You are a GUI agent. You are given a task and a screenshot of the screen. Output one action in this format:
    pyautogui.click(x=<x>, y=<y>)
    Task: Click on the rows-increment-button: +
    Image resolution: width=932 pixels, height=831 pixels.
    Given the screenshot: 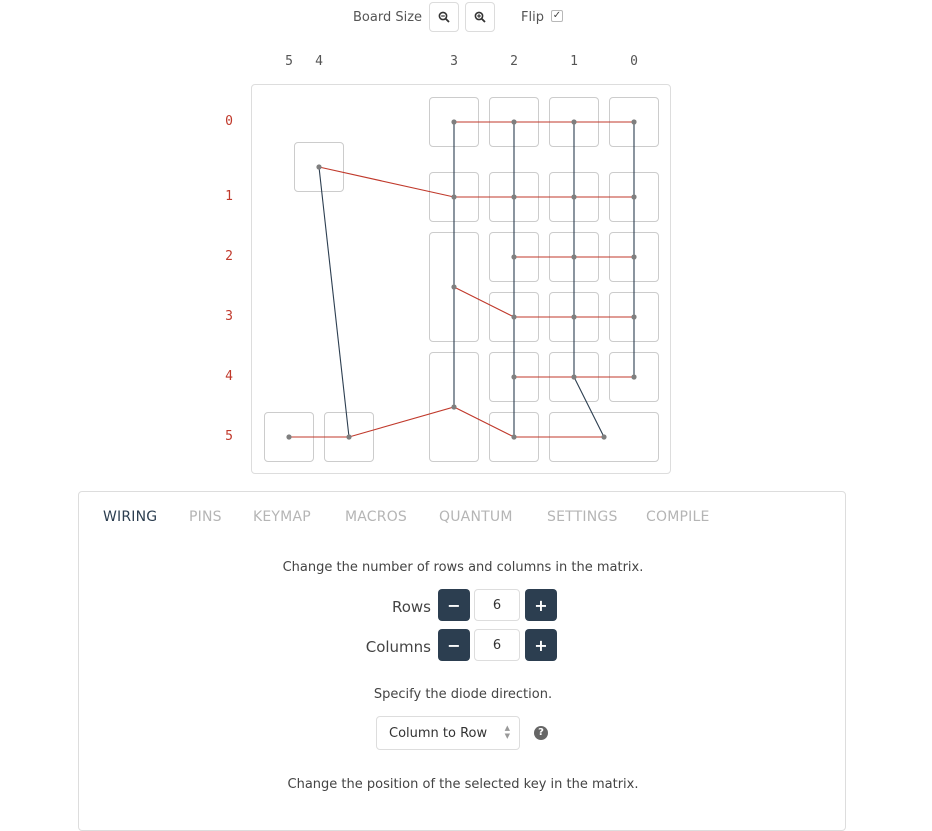 What is the action you would take?
    pyautogui.click(x=541, y=605)
    